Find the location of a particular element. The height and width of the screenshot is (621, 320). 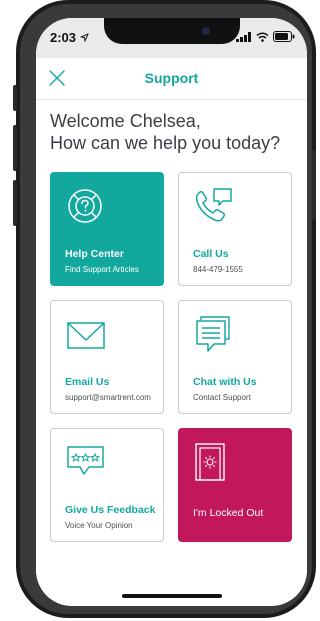

card-subtitle: Contact Support is located at coordinates (222, 397).